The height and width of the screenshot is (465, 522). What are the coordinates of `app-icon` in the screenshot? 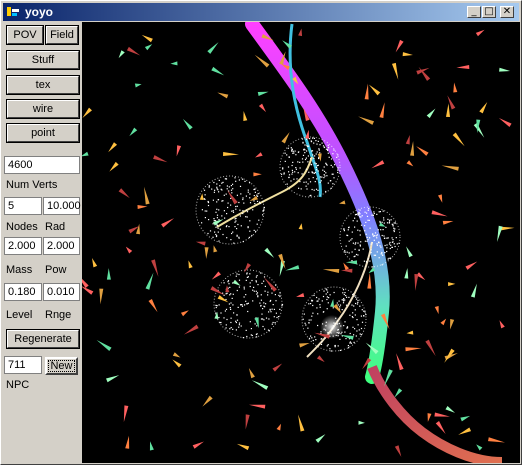 It's located at (13, 11).